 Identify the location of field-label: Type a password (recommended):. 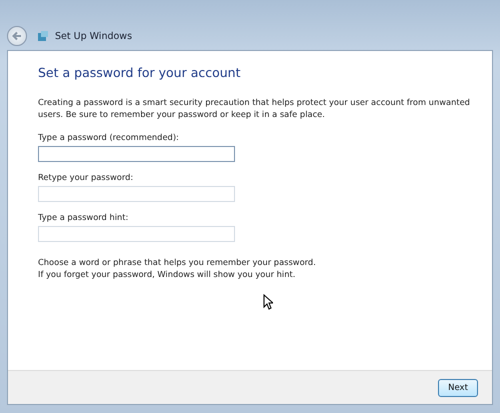
(108, 137).